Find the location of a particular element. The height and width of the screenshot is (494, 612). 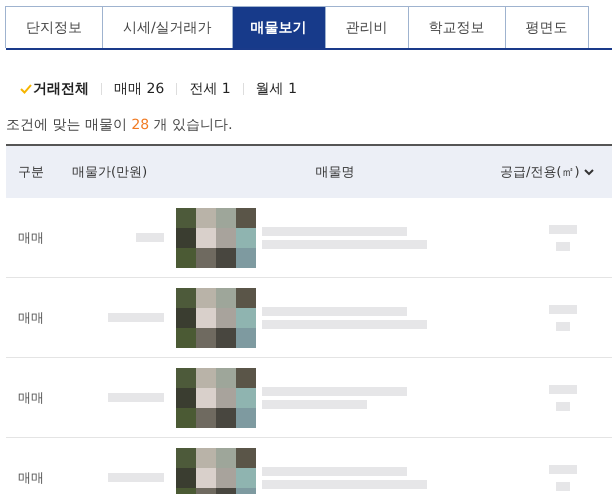

sort-column-header: 공급/전용(㎡) is located at coordinates (556, 172).